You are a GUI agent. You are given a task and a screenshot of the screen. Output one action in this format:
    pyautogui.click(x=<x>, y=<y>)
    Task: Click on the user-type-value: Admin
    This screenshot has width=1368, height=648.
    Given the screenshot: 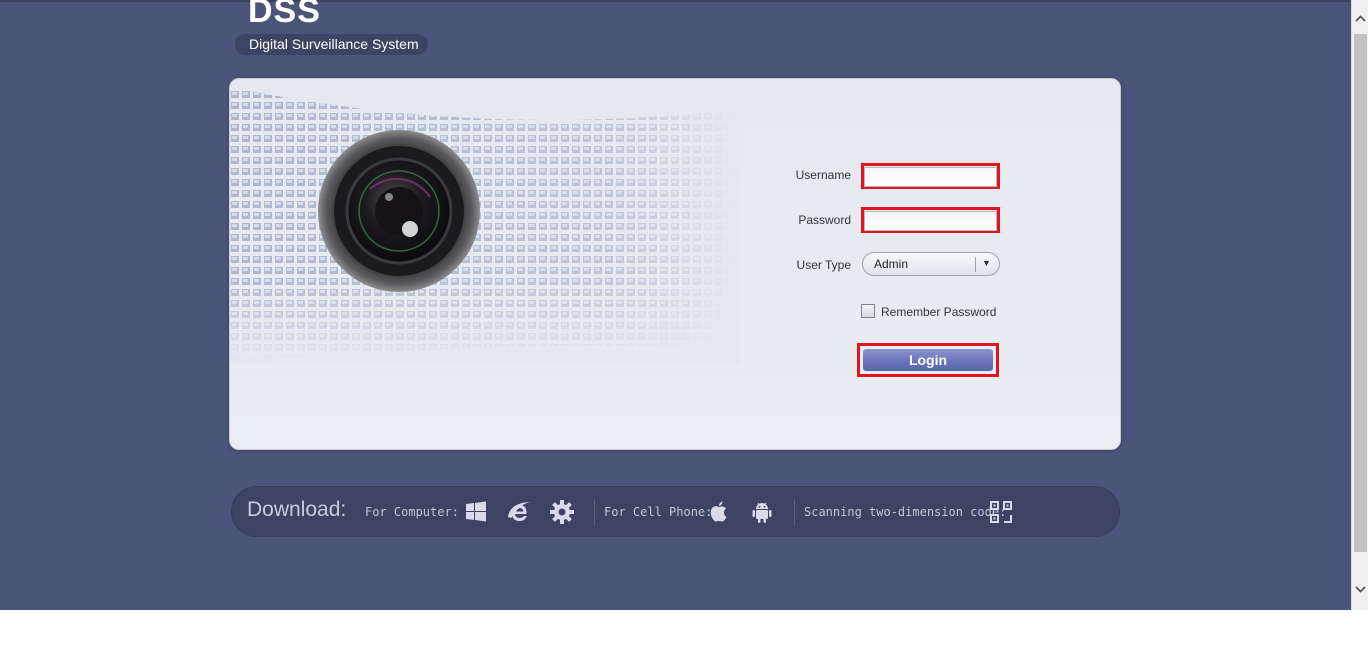 What is the action you would take?
    pyautogui.click(x=891, y=264)
    